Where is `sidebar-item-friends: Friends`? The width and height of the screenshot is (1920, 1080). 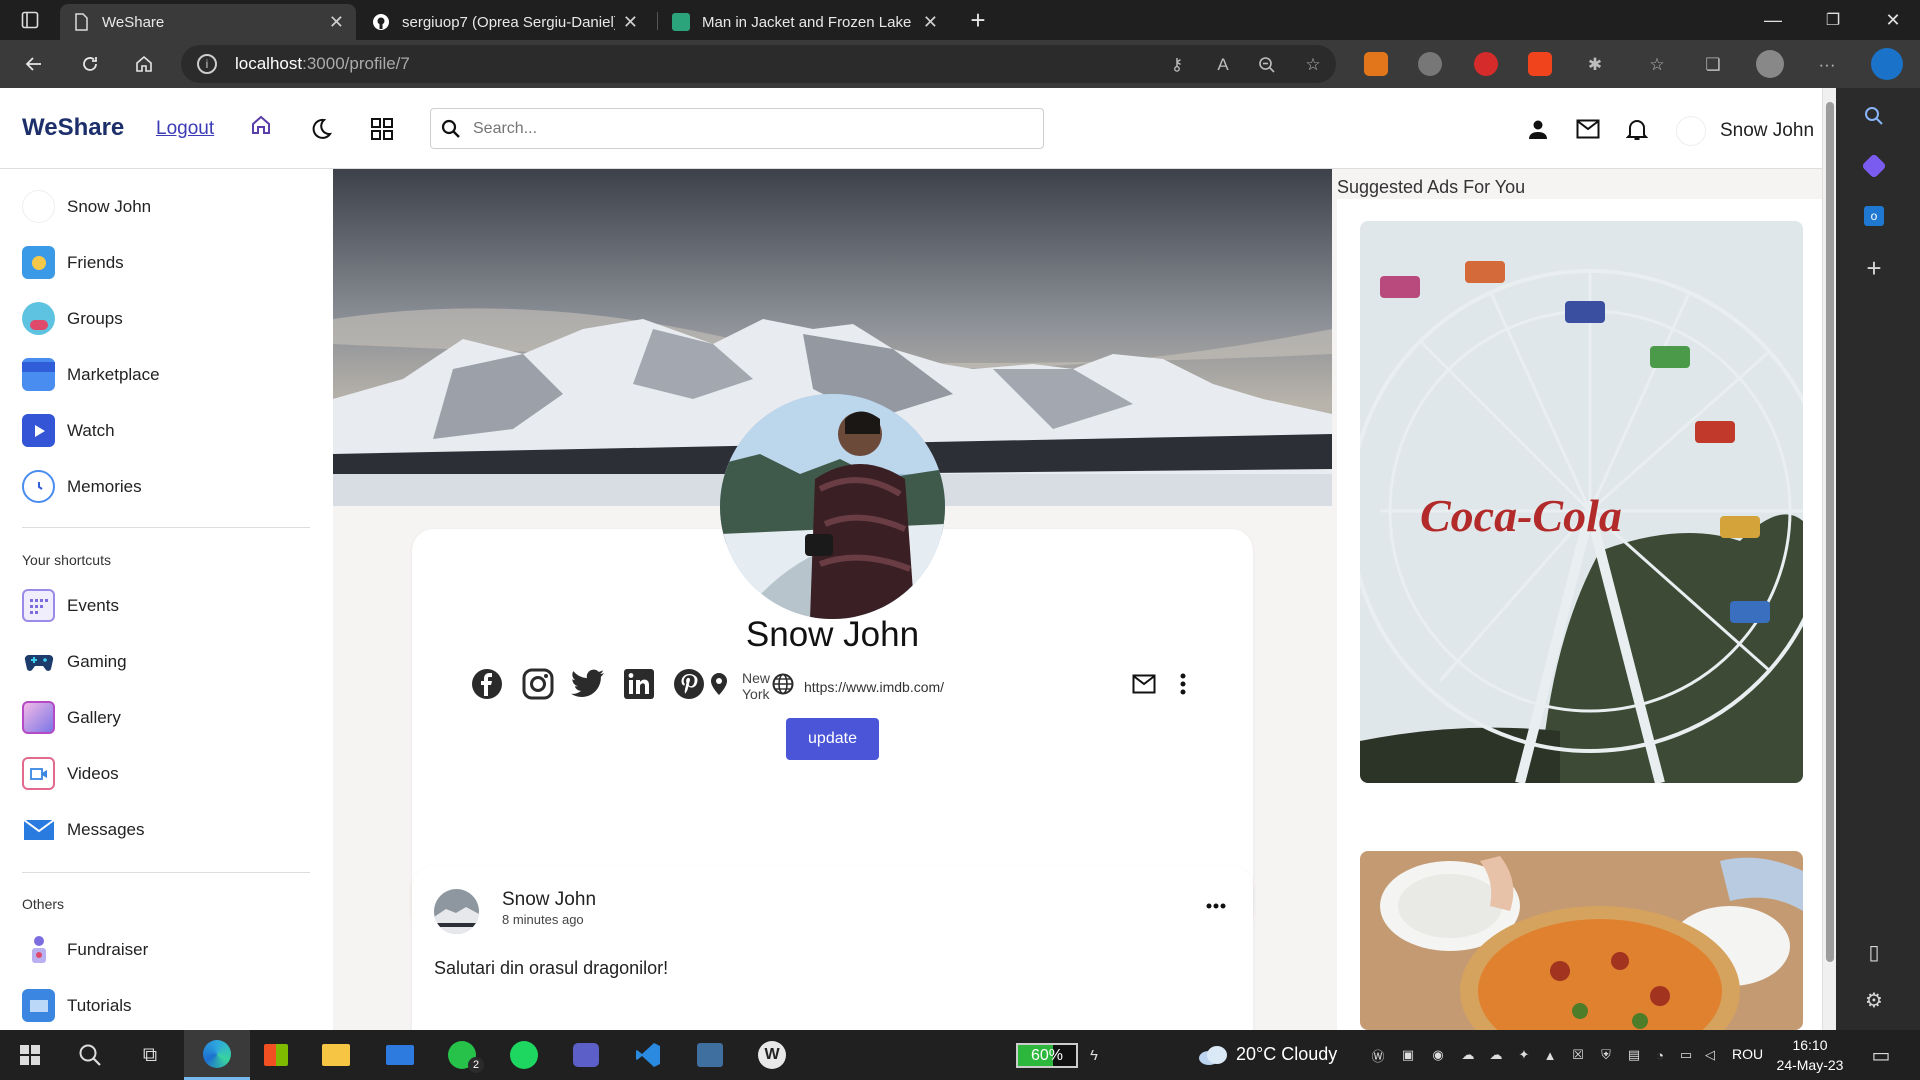
sidebar-item-friends: Friends is located at coordinates (73, 262).